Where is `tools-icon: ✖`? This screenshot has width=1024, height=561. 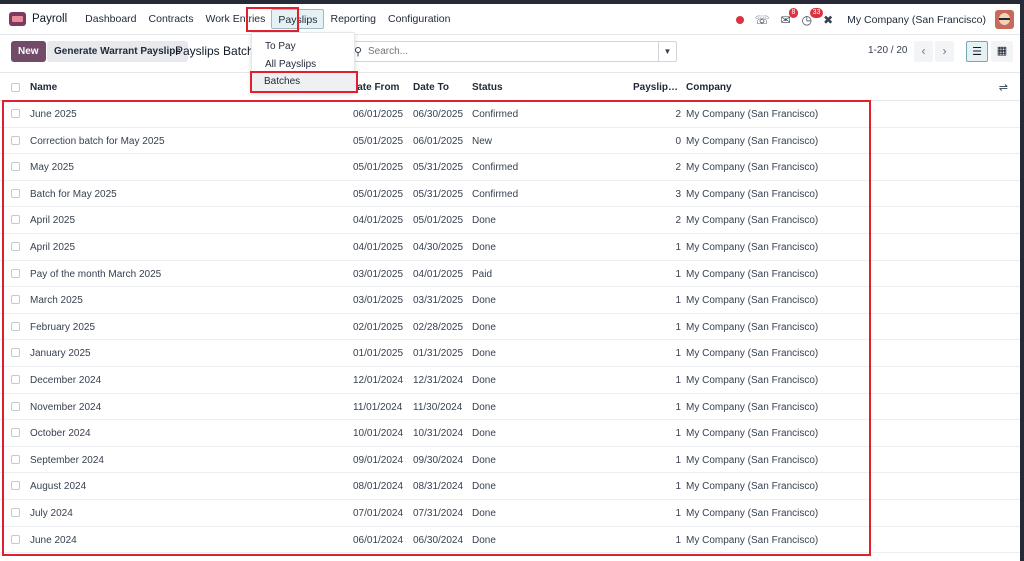 tools-icon: ✖ is located at coordinates (828, 20).